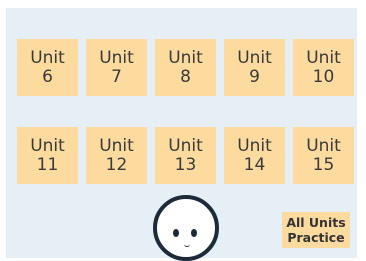 This screenshot has width=366, height=261. I want to click on unit-10-button: Unit 10, so click(323, 67).